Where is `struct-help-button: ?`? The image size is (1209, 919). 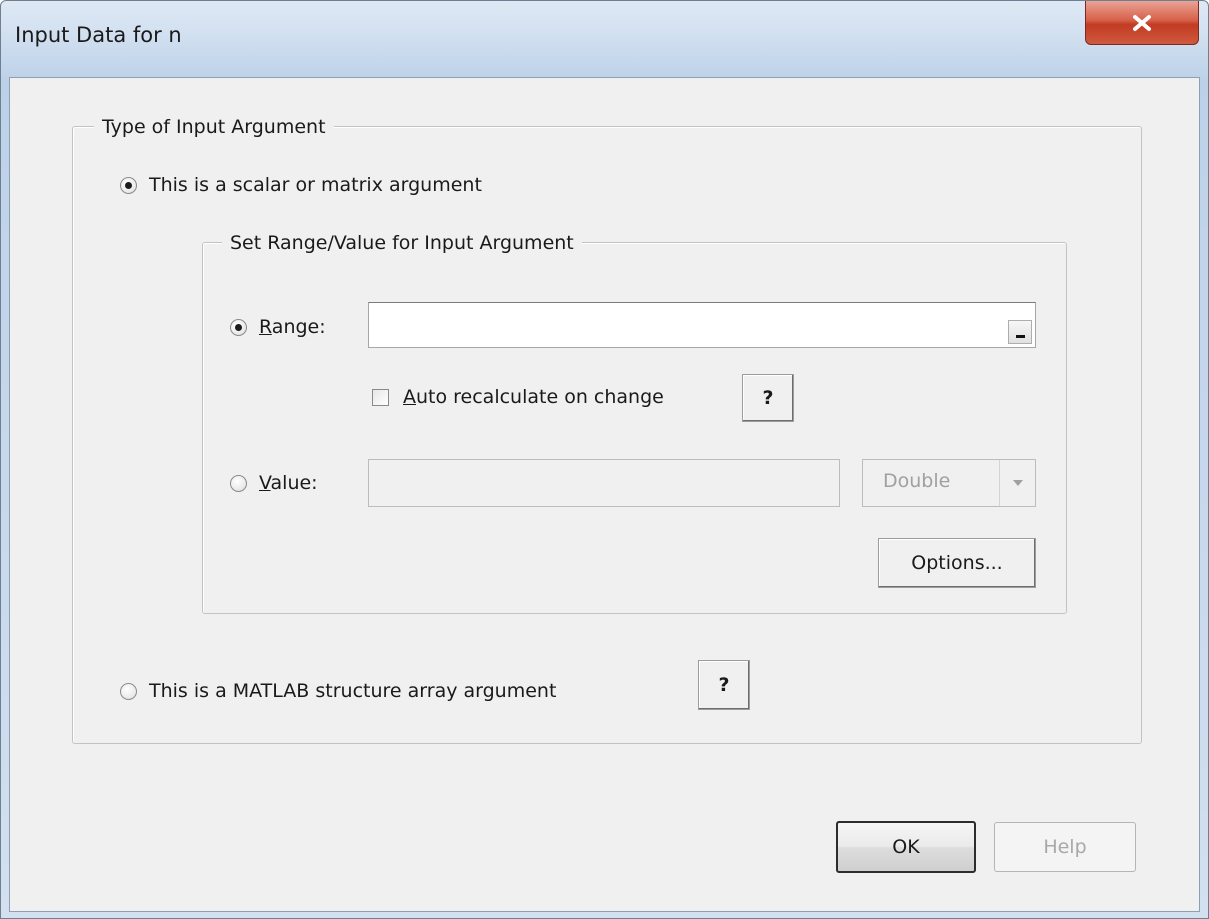
struct-help-button: ? is located at coordinates (724, 685).